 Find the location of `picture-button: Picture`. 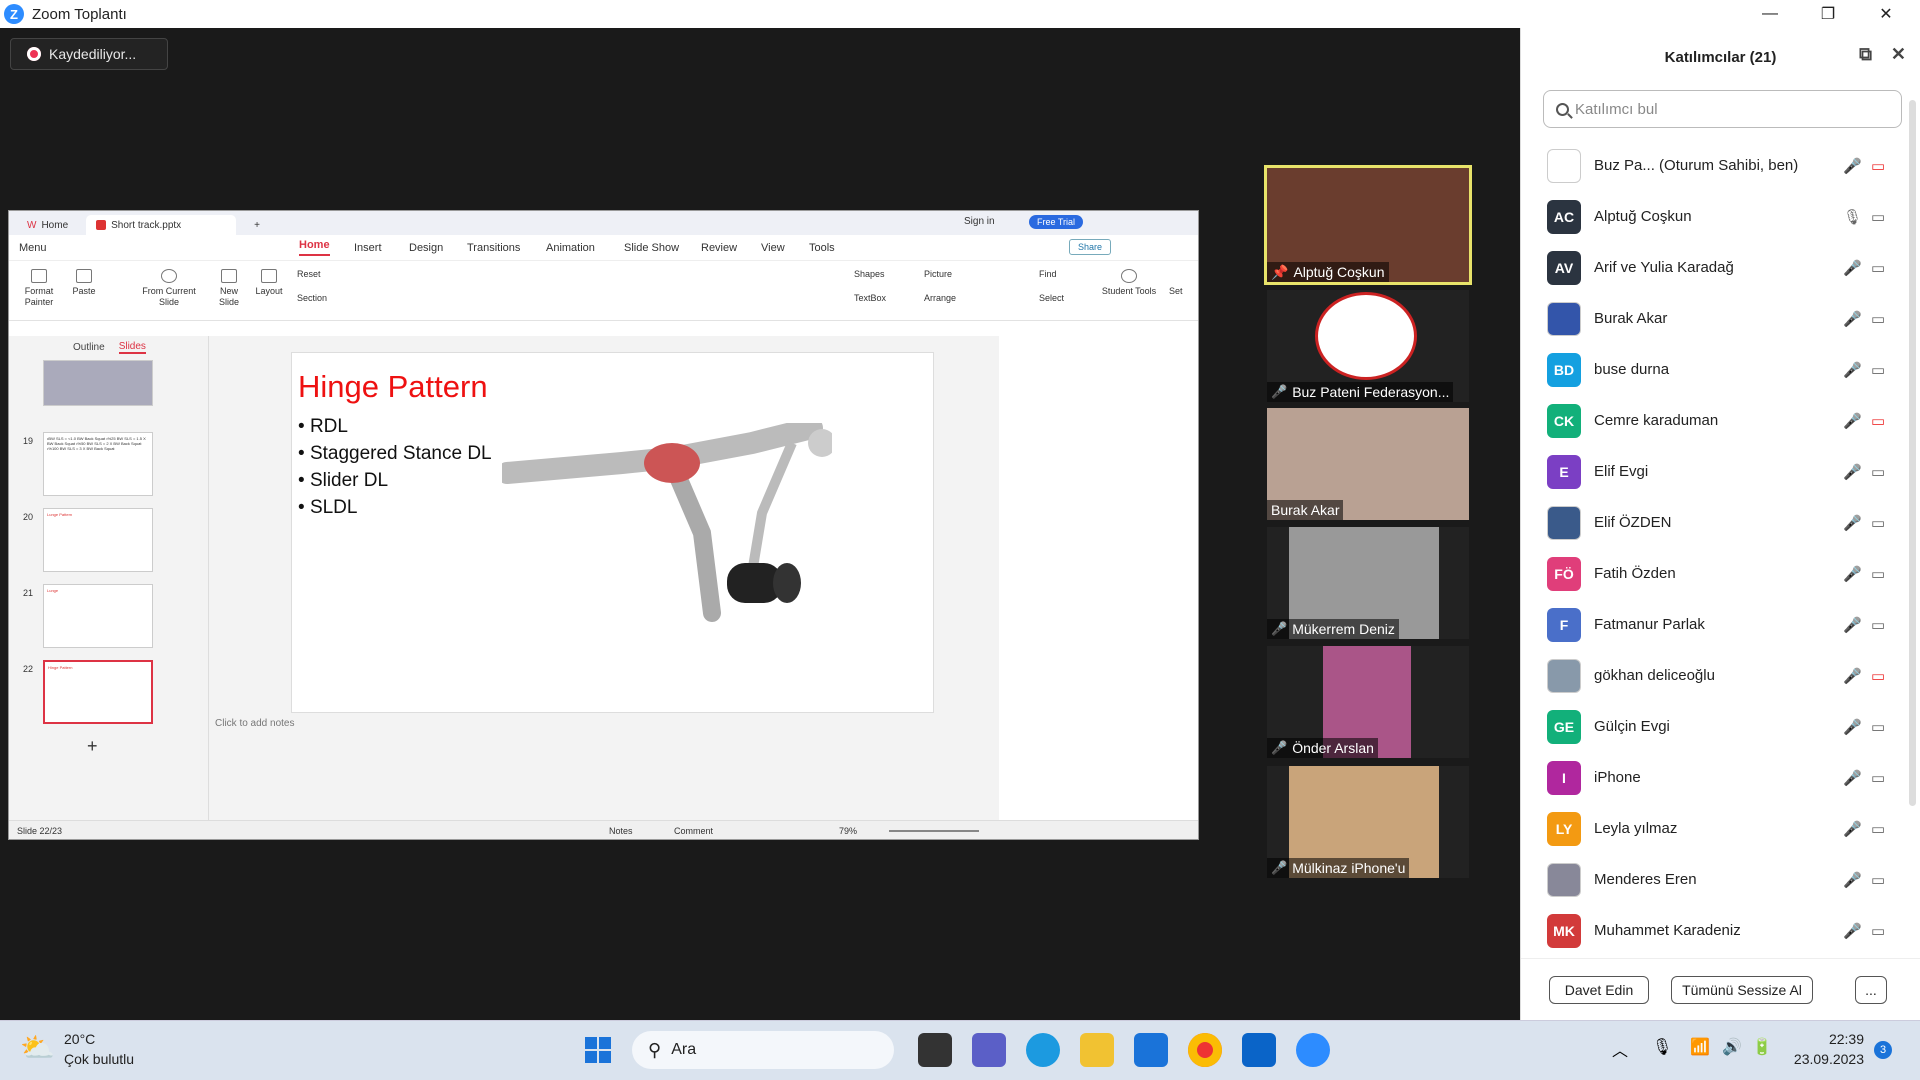

picture-button: Picture is located at coordinates (938, 274).